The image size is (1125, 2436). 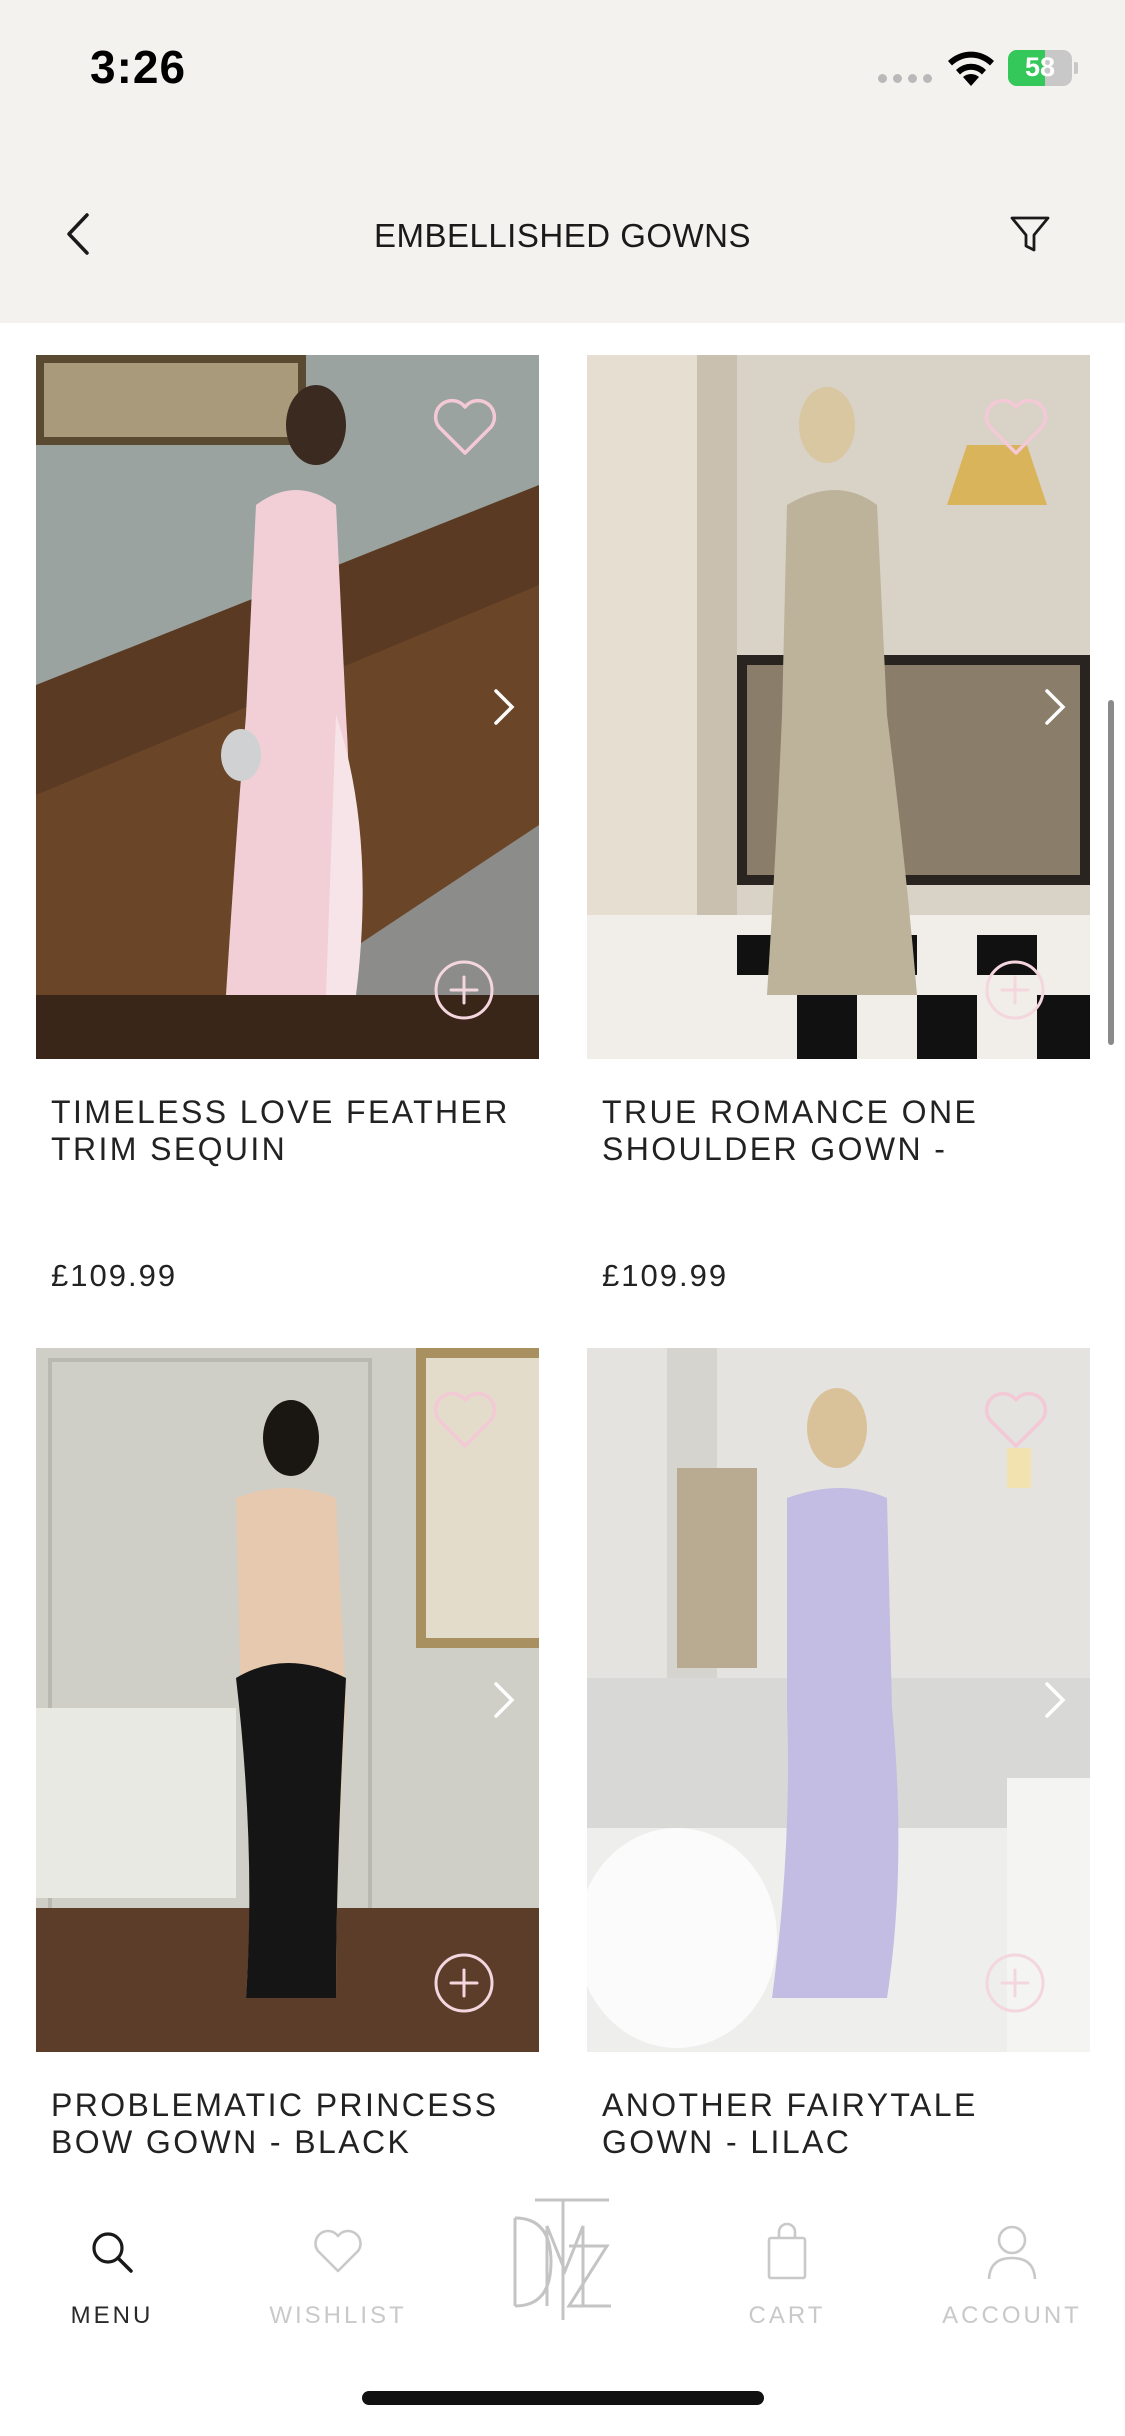 What do you see at coordinates (112, 2315) in the screenshot?
I see `tab-label: MENU` at bounding box center [112, 2315].